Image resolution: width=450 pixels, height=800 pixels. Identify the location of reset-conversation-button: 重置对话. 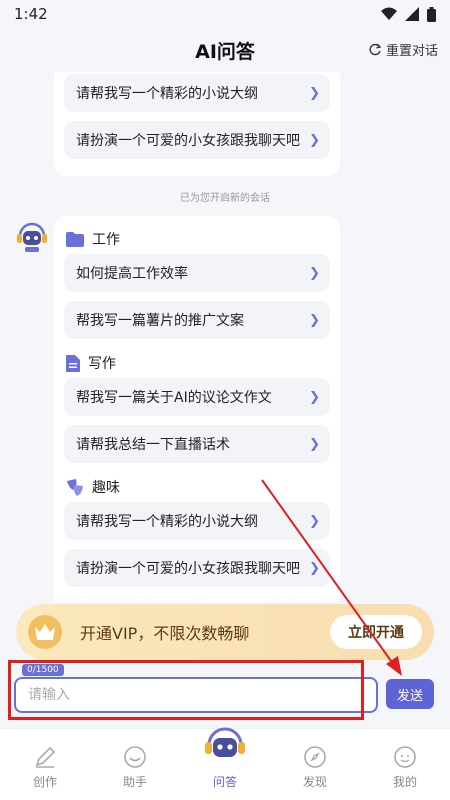
(403, 49).